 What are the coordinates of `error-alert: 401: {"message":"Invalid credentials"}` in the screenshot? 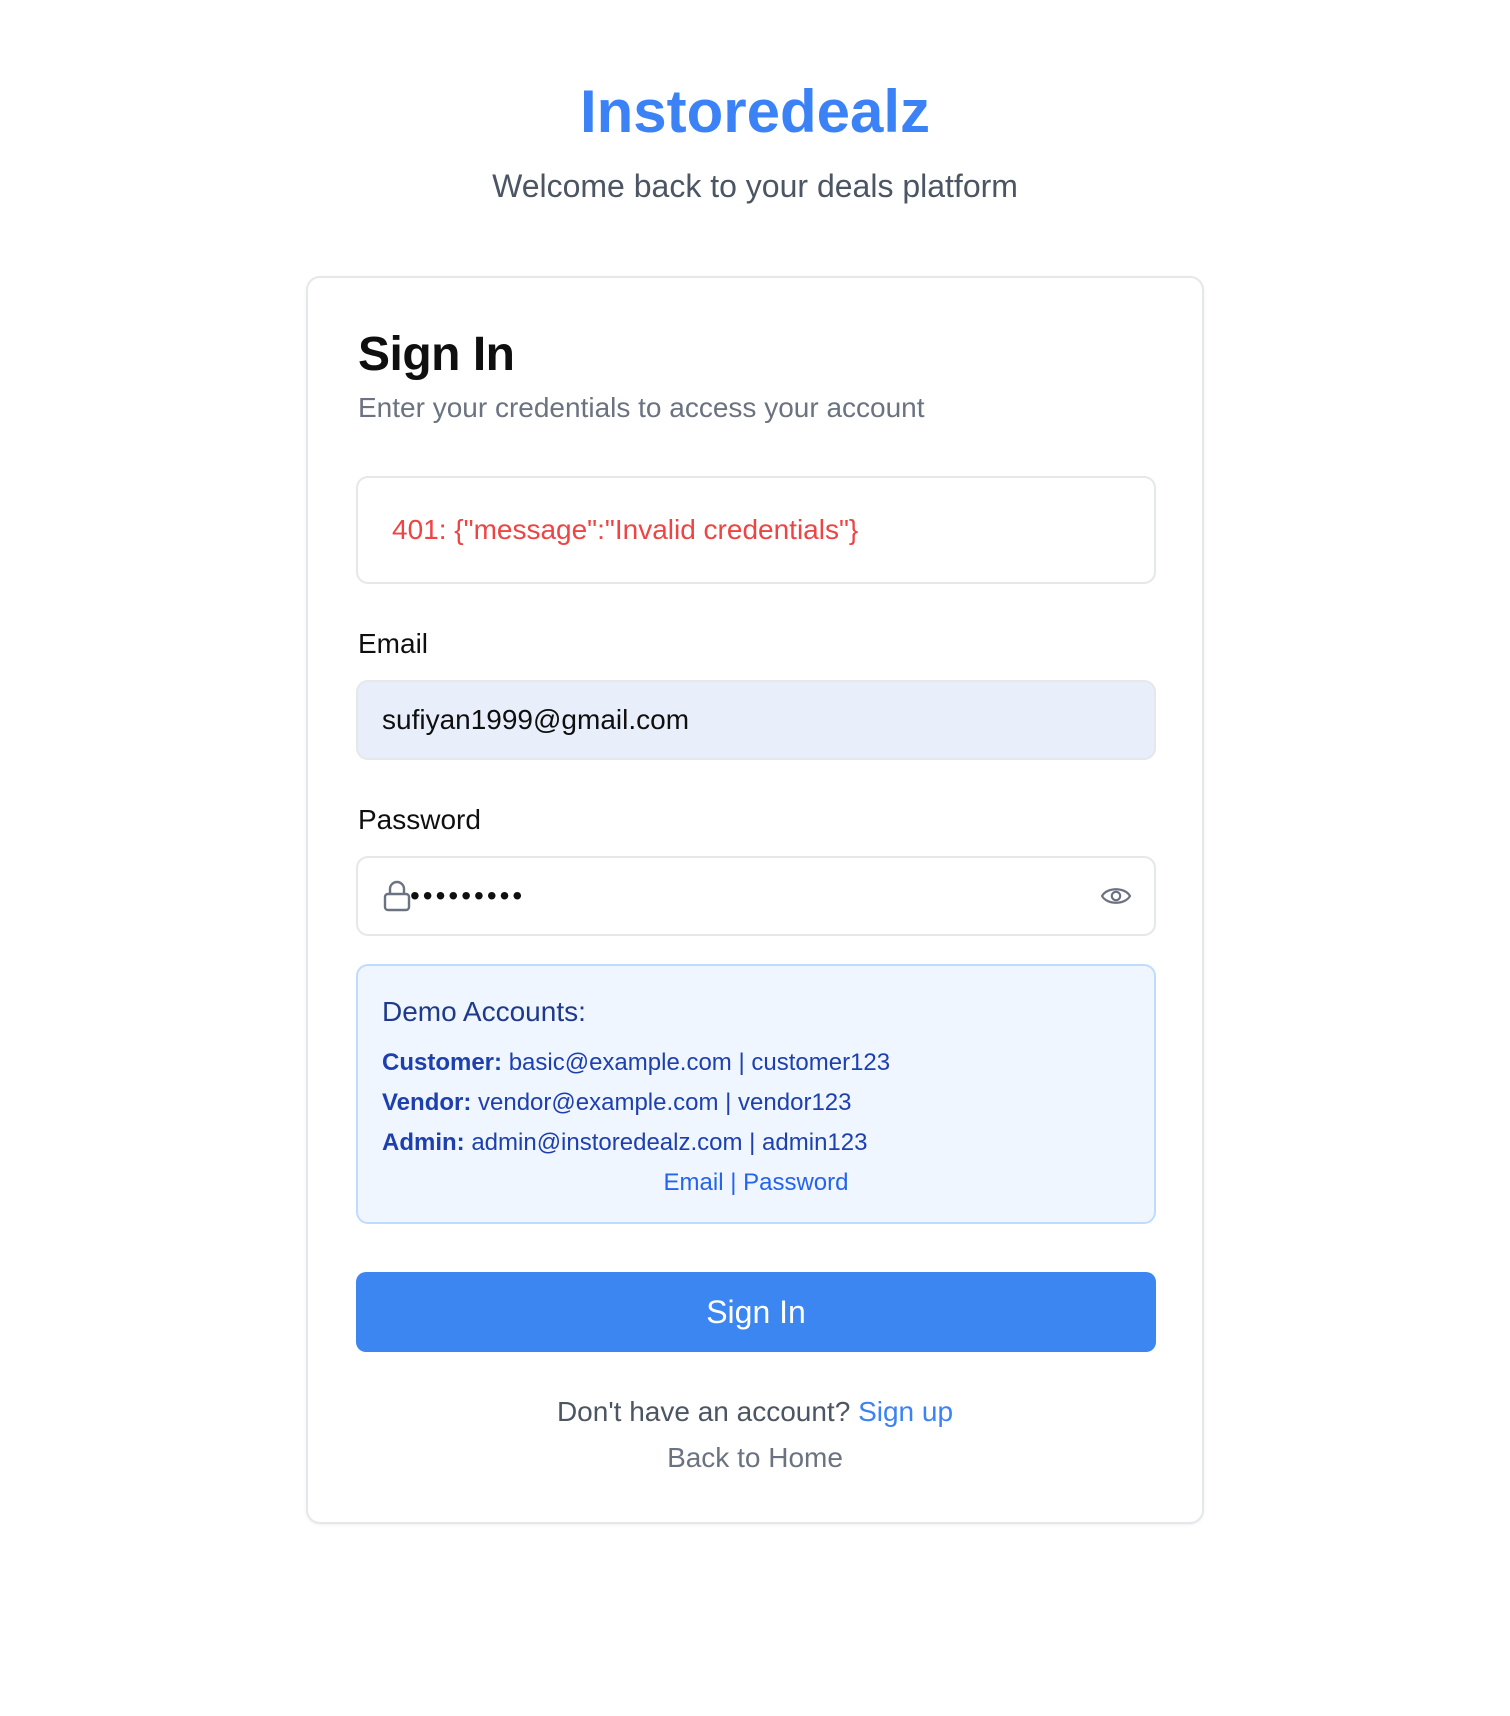 It's located at (756, 530).